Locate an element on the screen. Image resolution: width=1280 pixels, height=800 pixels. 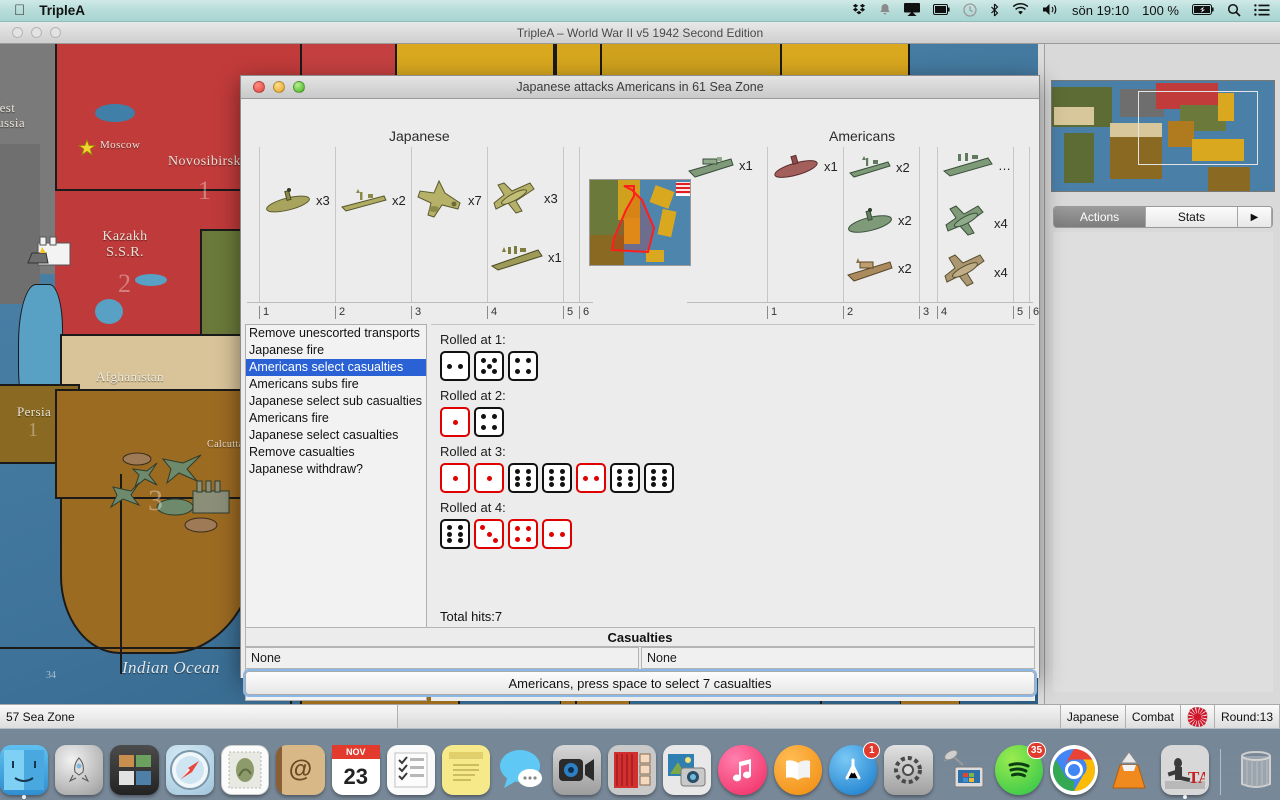
japanese-flag-icon is located at coordinates (1197, 716).